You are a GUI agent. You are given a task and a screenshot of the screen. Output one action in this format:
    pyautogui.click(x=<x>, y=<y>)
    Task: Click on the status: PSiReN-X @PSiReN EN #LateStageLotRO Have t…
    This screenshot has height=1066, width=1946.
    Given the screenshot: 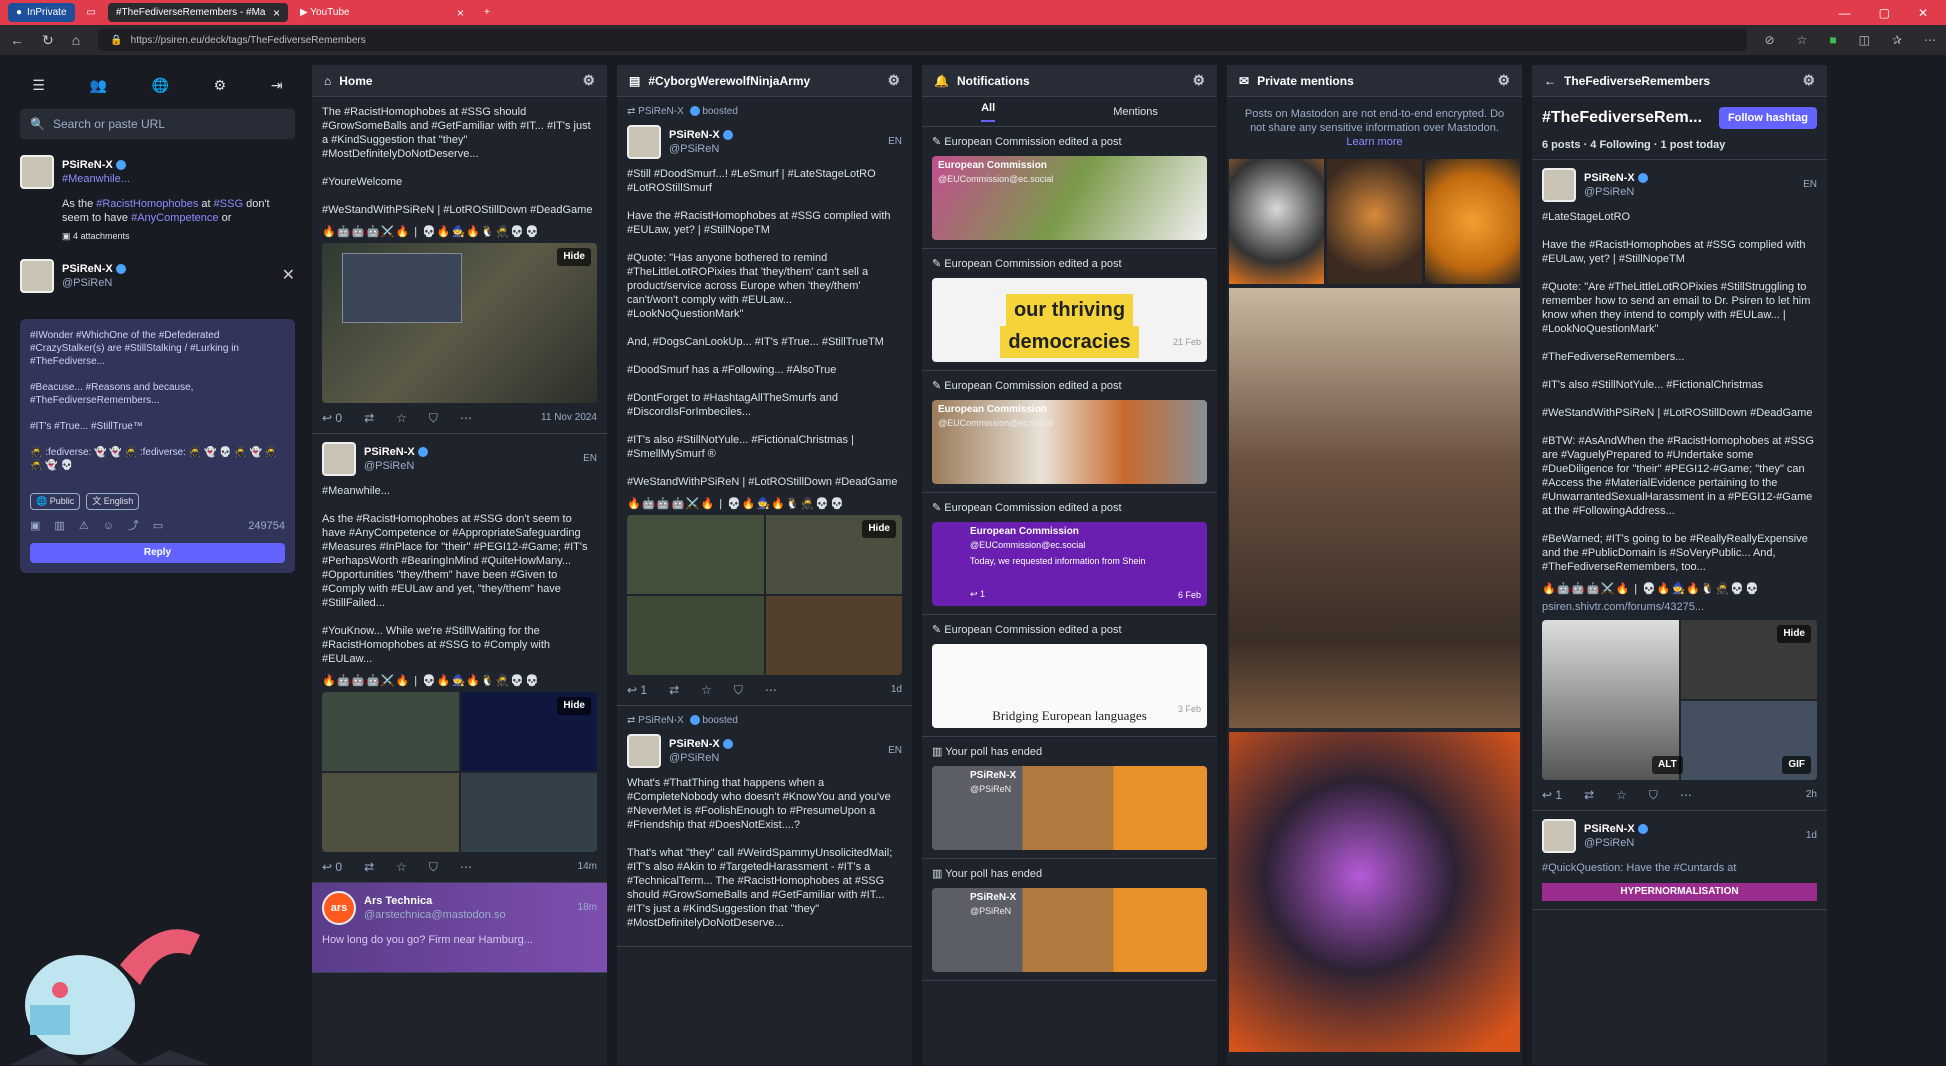 What is the action you would take?
    pyautogui.click(x=1679, y=485)
    